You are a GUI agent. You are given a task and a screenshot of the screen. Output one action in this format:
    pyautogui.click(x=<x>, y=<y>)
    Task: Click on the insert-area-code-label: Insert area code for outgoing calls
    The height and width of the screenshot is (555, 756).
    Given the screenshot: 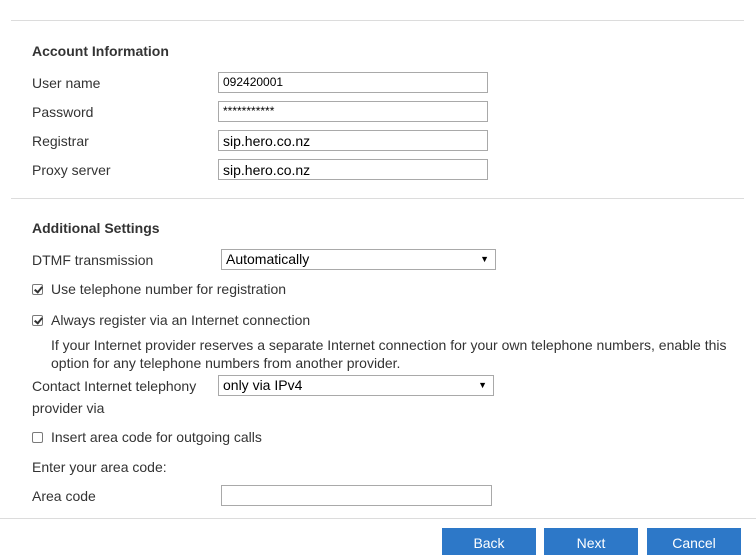 What is the action you would take?
    pyautogui.click(x=156, y=437)
    